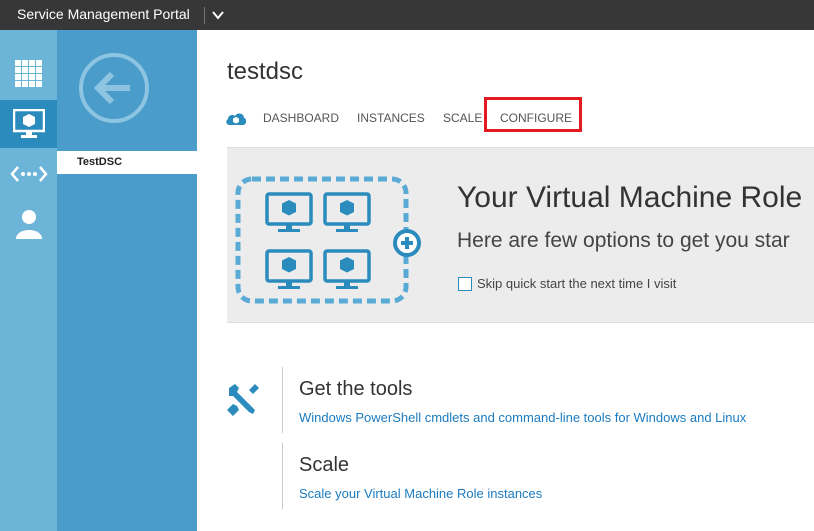 The height and width of the screenshot is (531, 814). What do you see at coordinates (533, 114) in the screenshot?
I see `configure-highlight-box` at bounding box center [533, 114].